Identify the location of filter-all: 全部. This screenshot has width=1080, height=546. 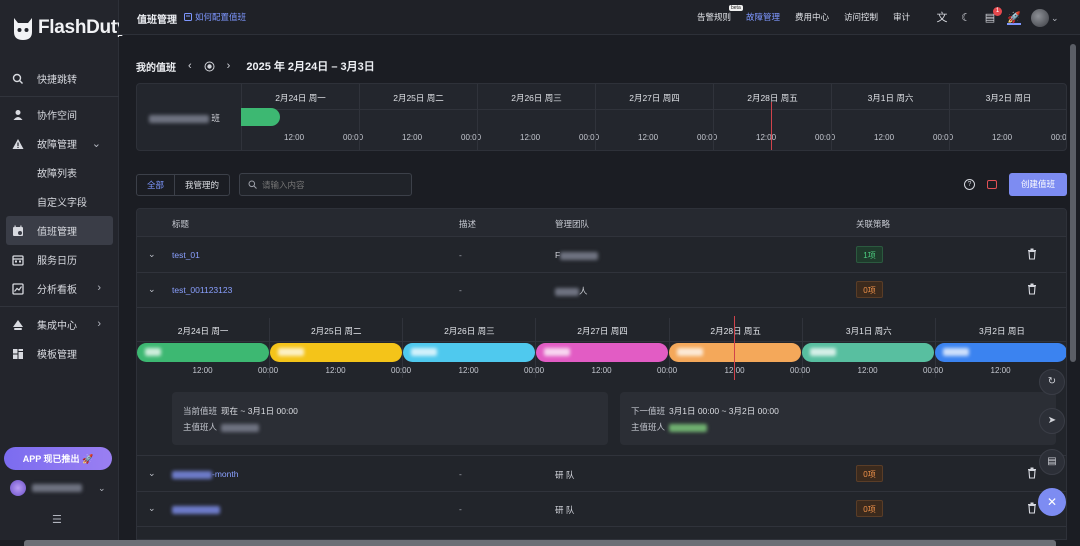
(156, 185).